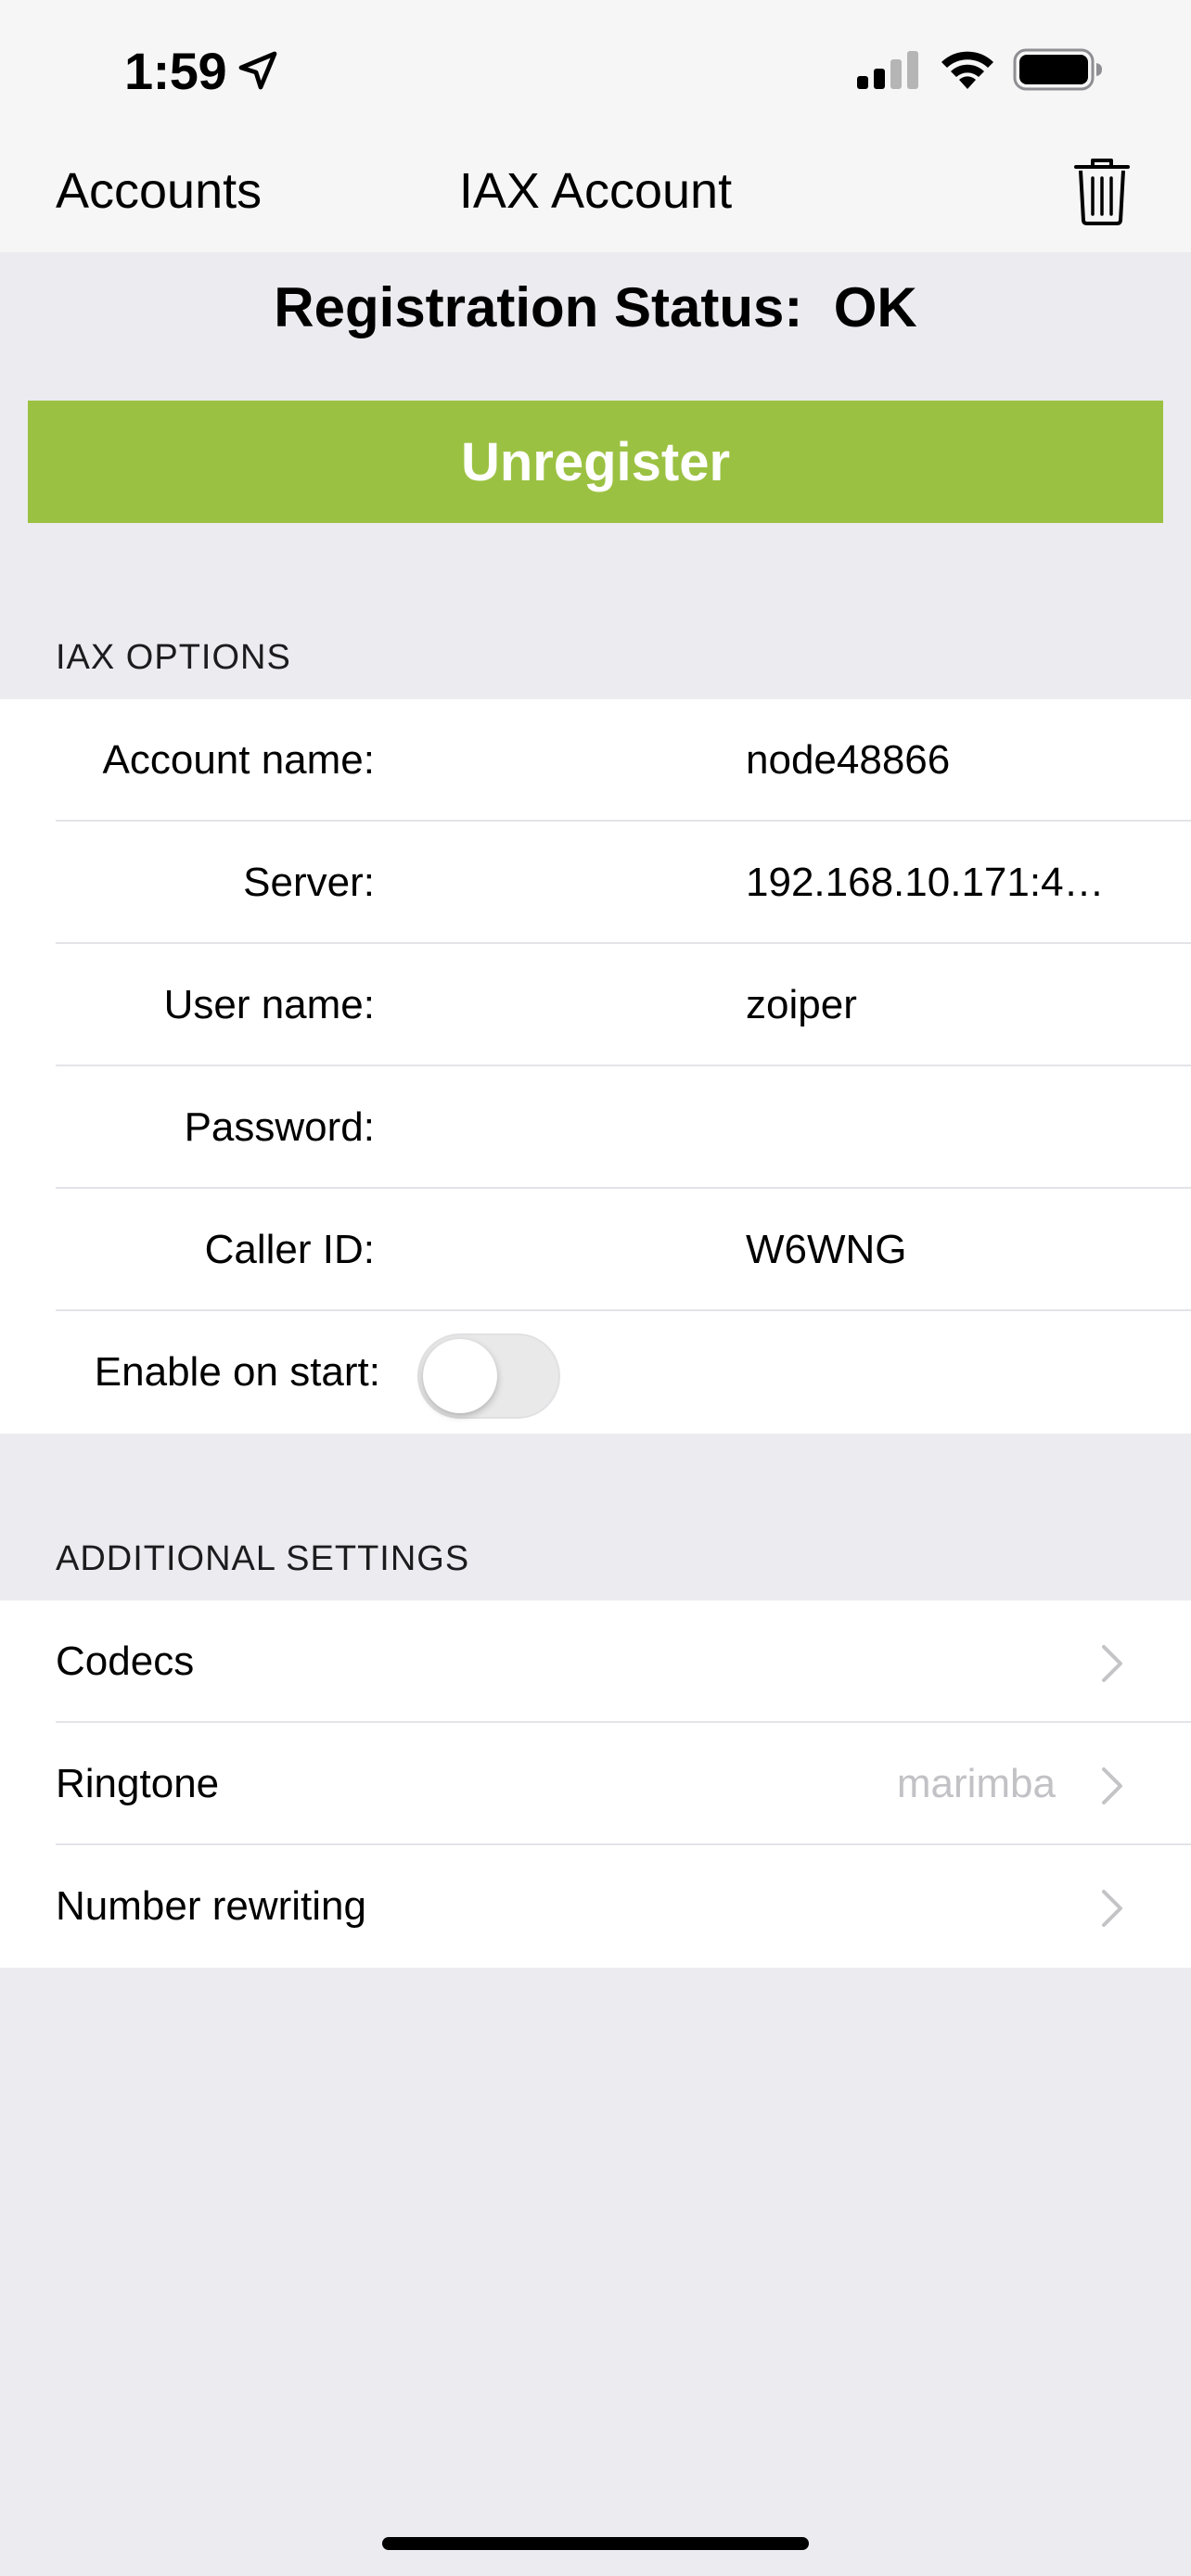 The height and width of the screenshot is (2576, 1191). Describe the element at coordinates (269, 1004) in the screenshot. I see `user-name-label: User name:` at that location.